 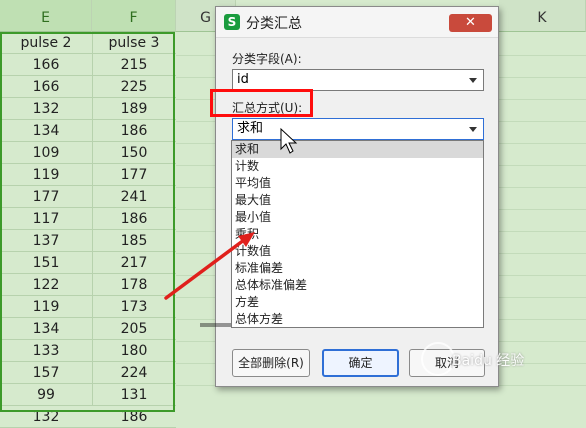 What do you see at coordinates (438, 359) in the screenshot?
I see `watermark-logo-icon` at bounding box center [438, 359].